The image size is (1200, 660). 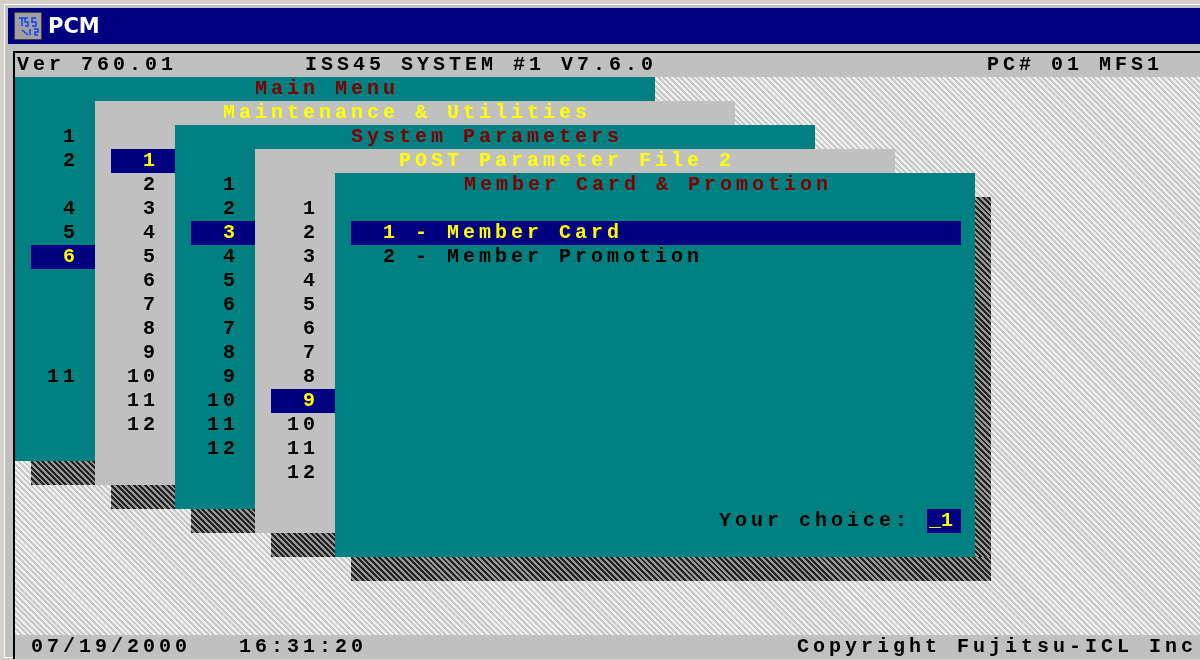 What do you see at coordinates (97, 65) in the screenshot?
I see `version-text: Ver 760.01` at bounding box center [97, 65].